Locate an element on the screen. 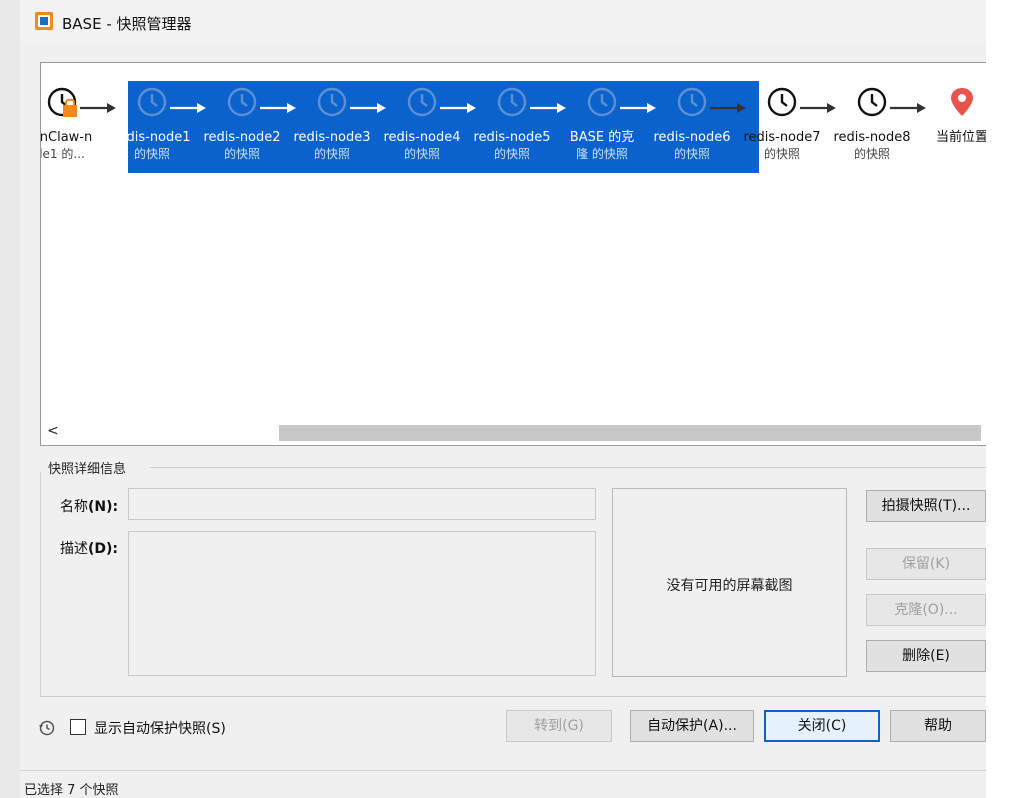  snapshot-name: 当前位置 is located at coordinates (961, 137).